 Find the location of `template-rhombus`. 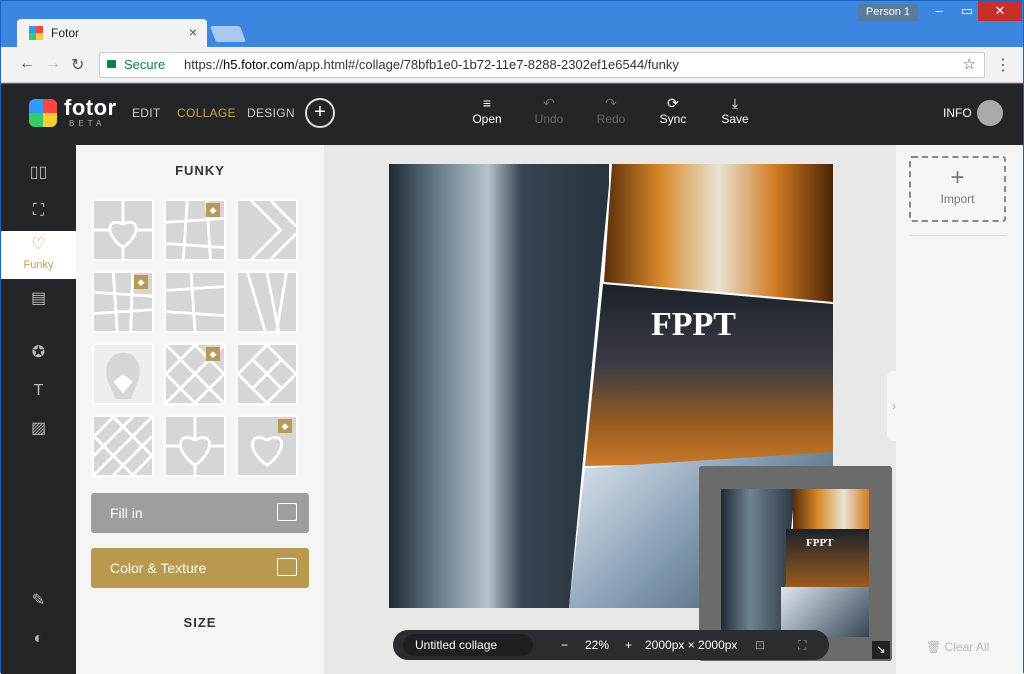

template-rhombus is located at coordinates (267, 374).